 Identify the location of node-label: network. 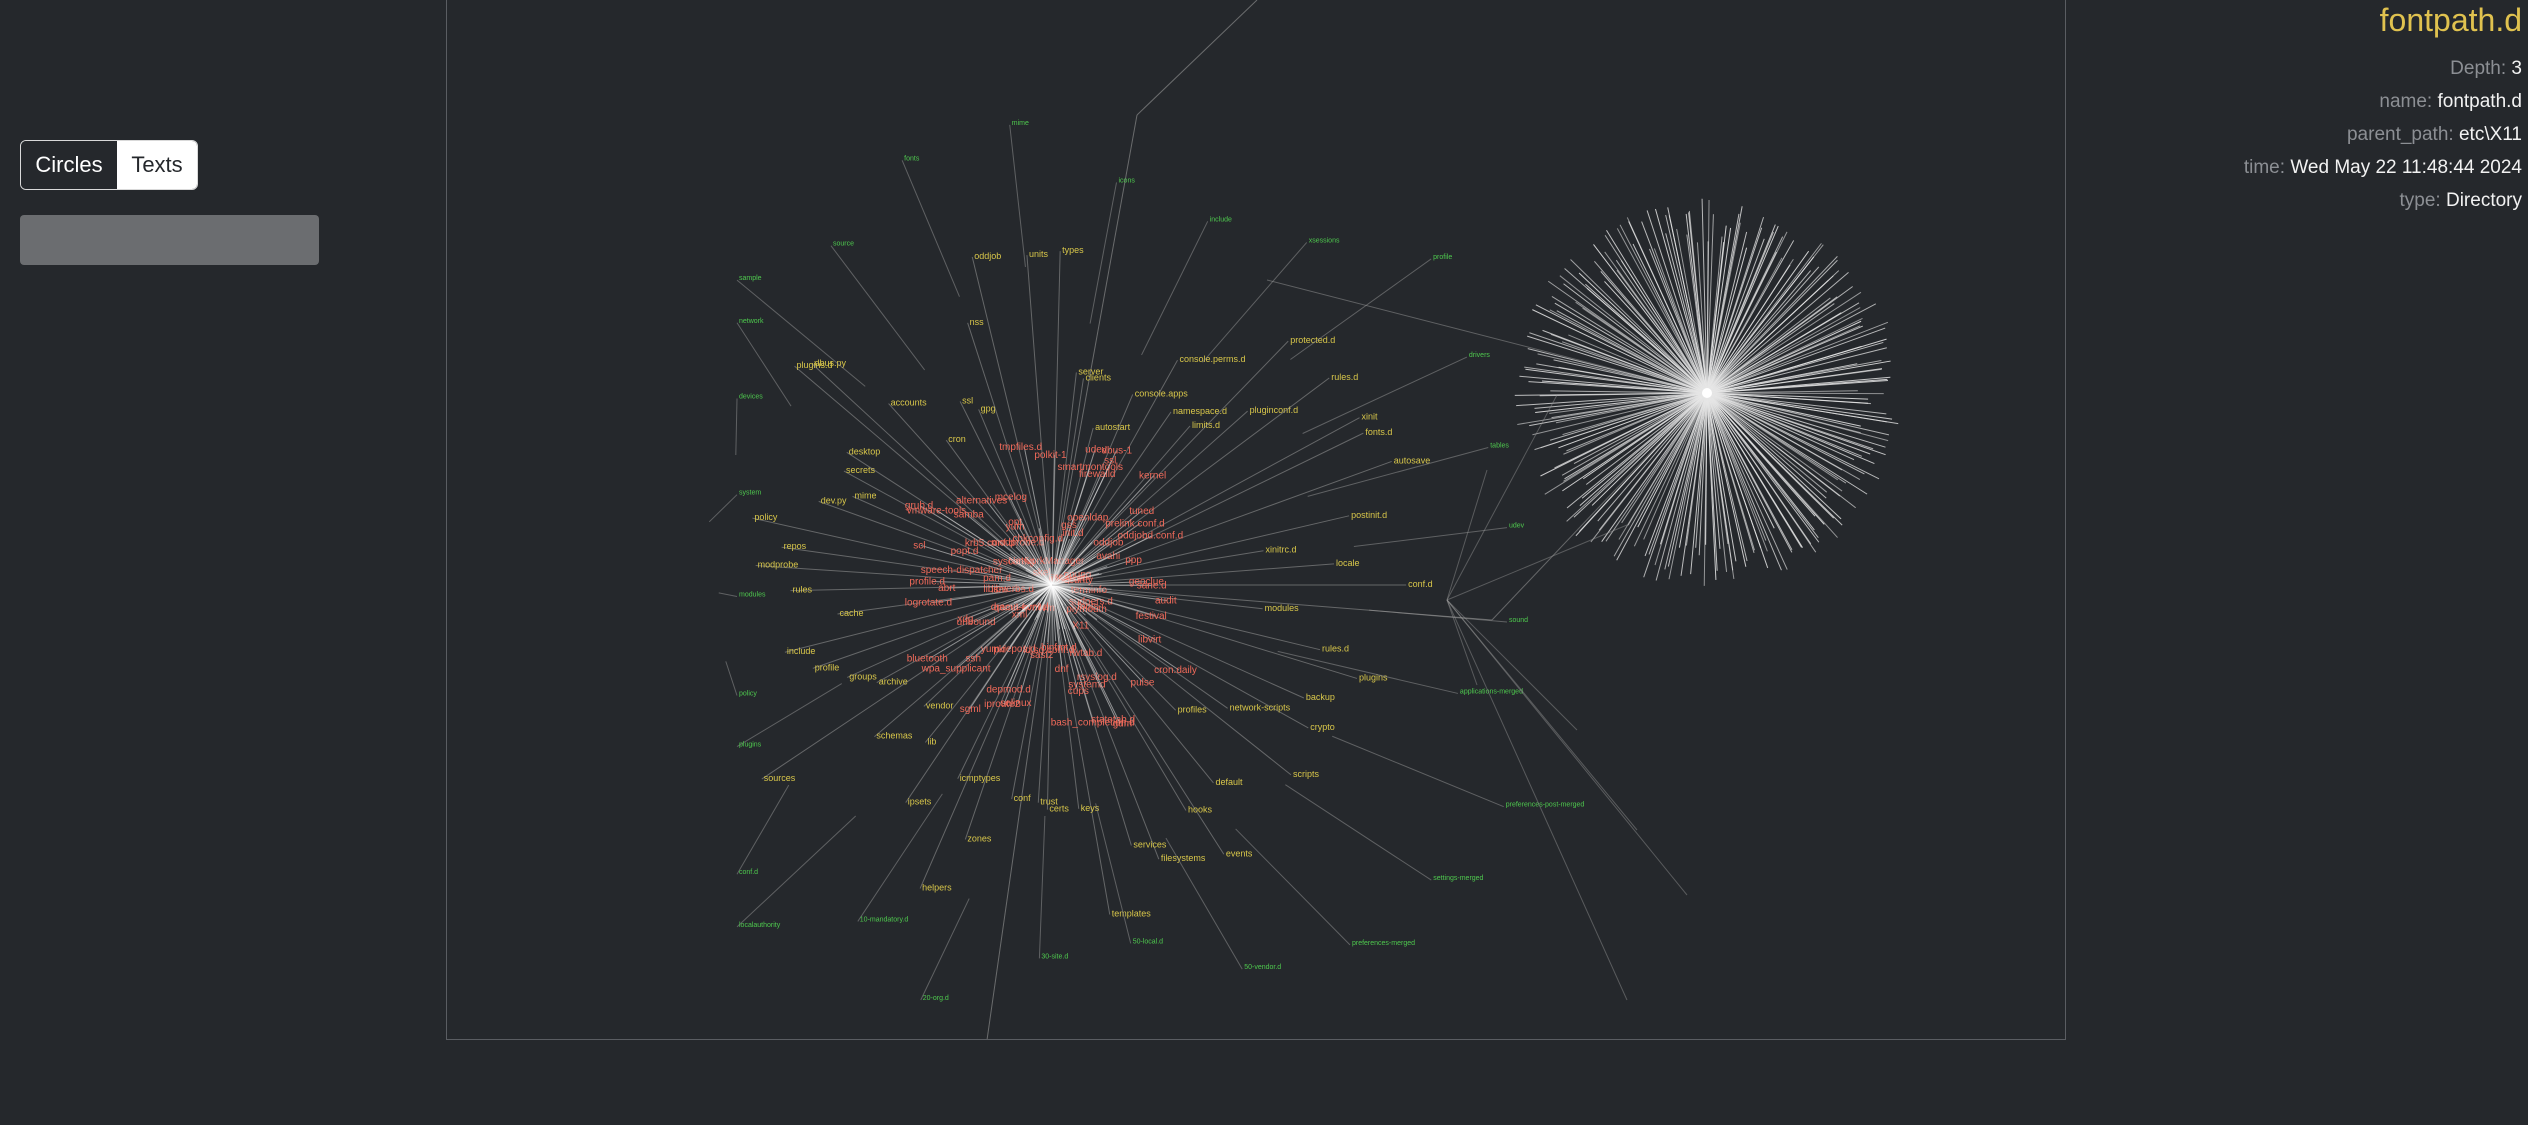
(751, 321).